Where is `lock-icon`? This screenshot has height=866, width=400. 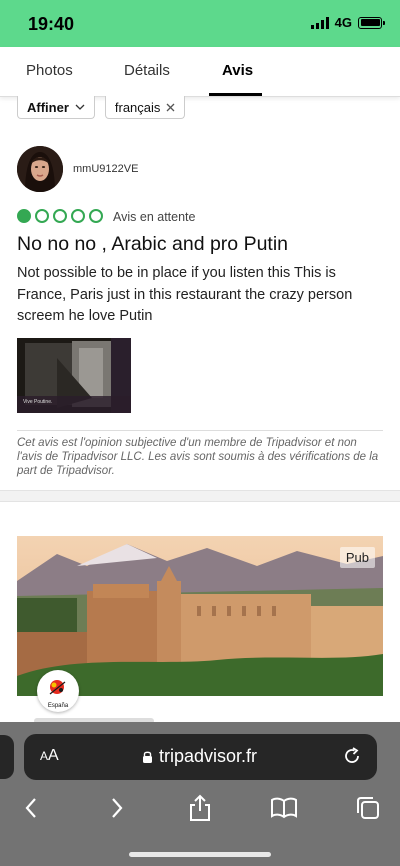 lock-icon is located at coordinates (147, 757).